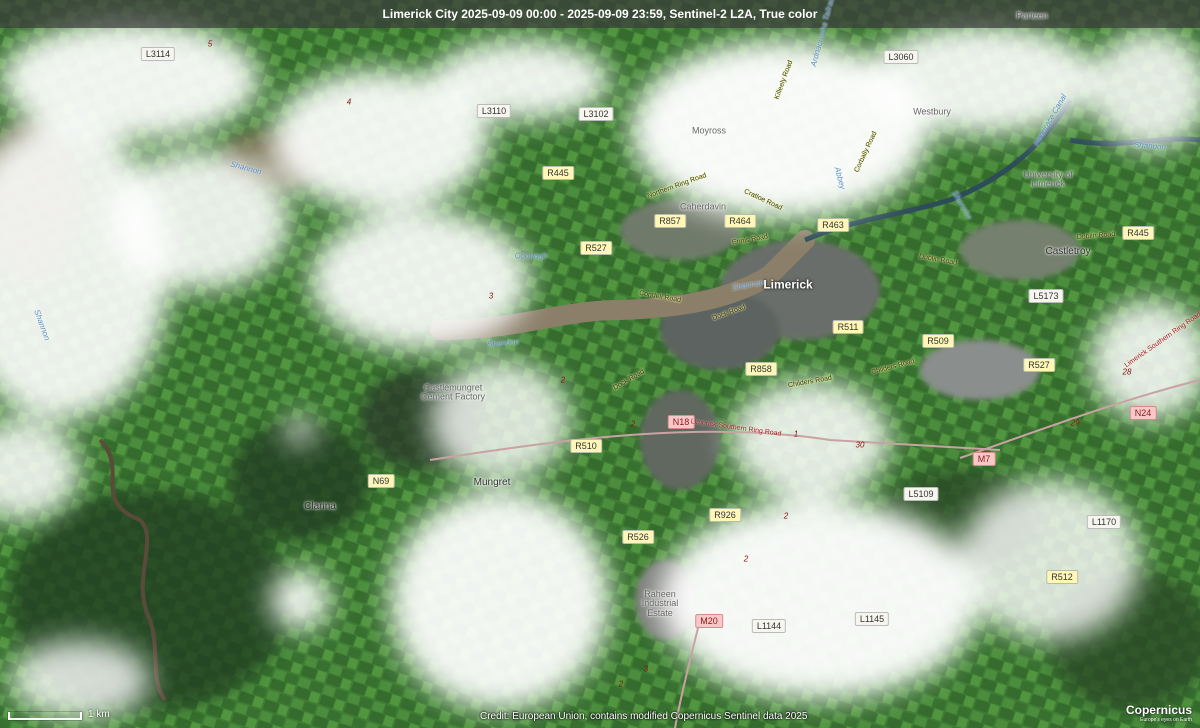 This screenshot has width=1200, height=728. Describe the element at coordinates (1046, 296) in the screenshot. I see `road-shield-l5173: L5173` at that location.